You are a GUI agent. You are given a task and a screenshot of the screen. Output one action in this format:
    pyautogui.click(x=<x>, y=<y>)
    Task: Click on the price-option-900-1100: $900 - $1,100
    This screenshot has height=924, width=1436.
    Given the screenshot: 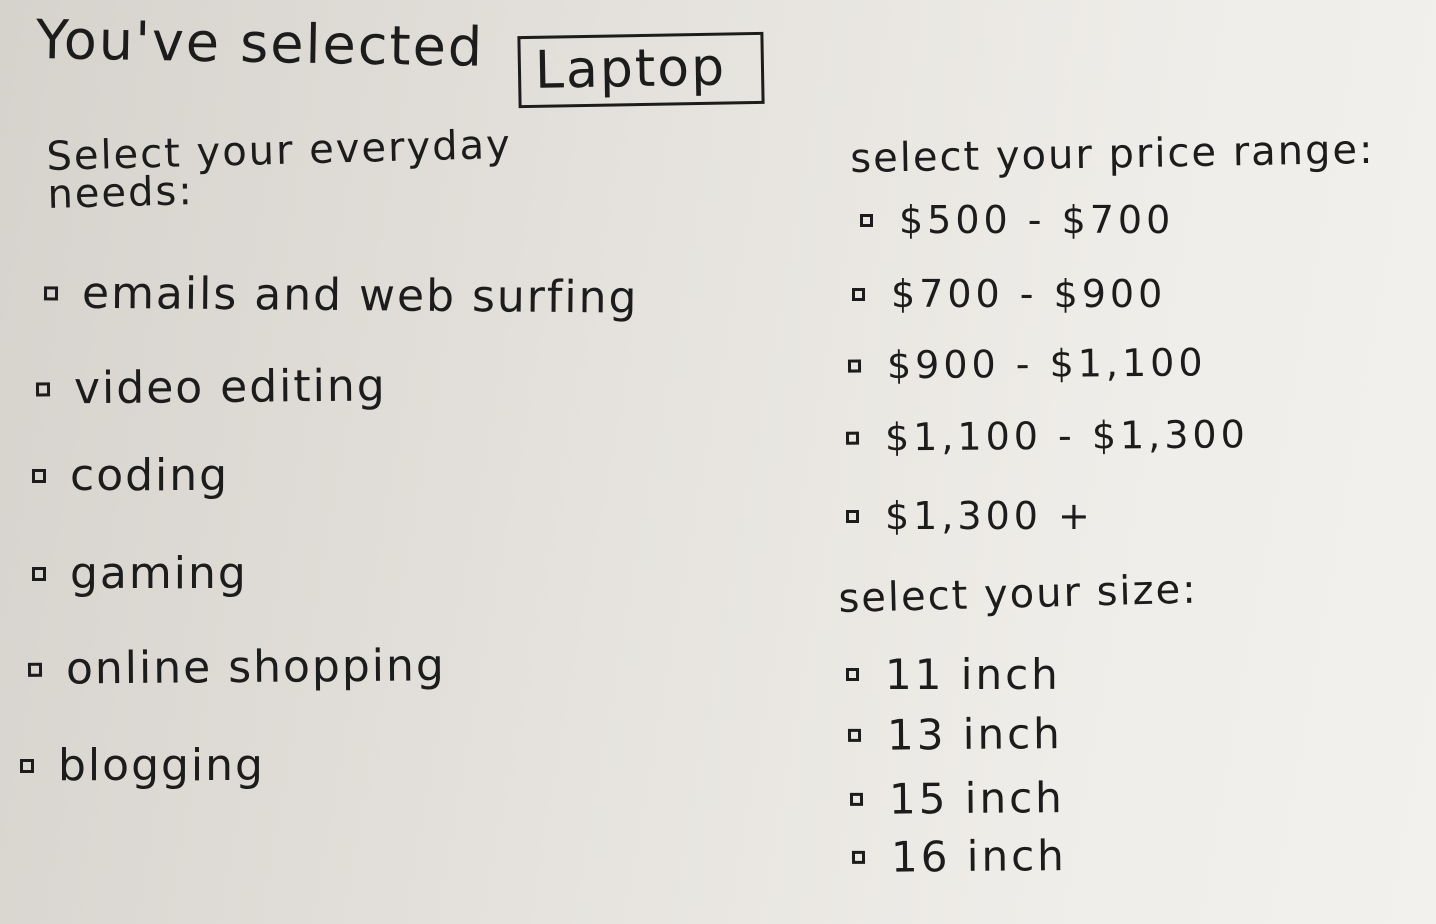 What is the action you would take?
    pyautogui.click(x=1027, y=364)
    